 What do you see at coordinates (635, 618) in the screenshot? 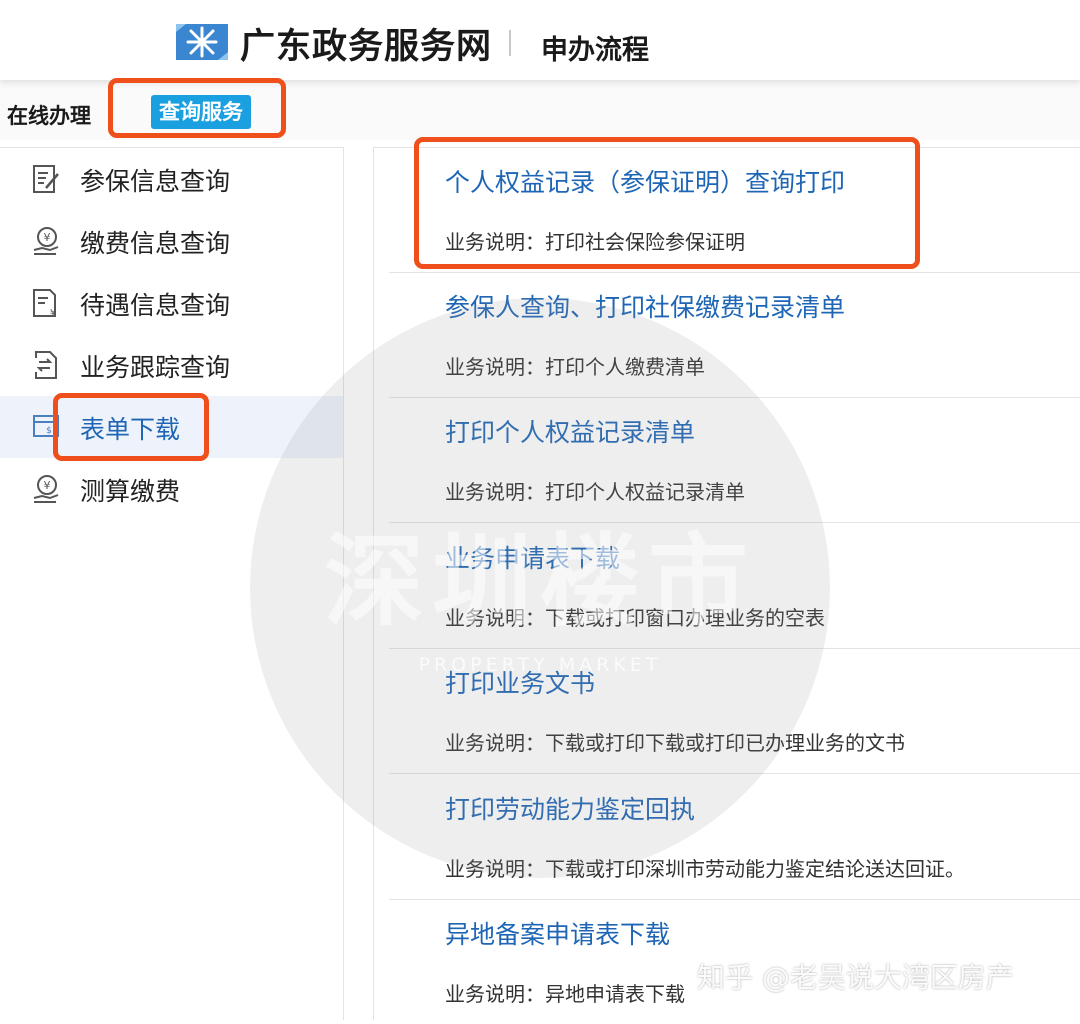
I see `service-description: 业务说明：下载或打印窗口办理业务的空表` at bounding box center [635, 618].